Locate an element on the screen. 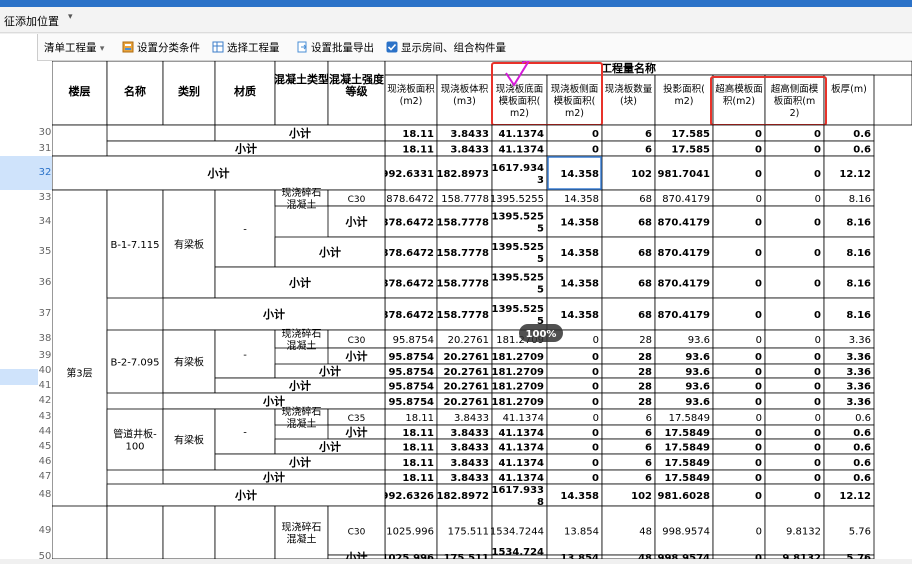 This screenshot has height=564, width=912. zoom-badge-text: 100% is located at coordinates (541, 334).